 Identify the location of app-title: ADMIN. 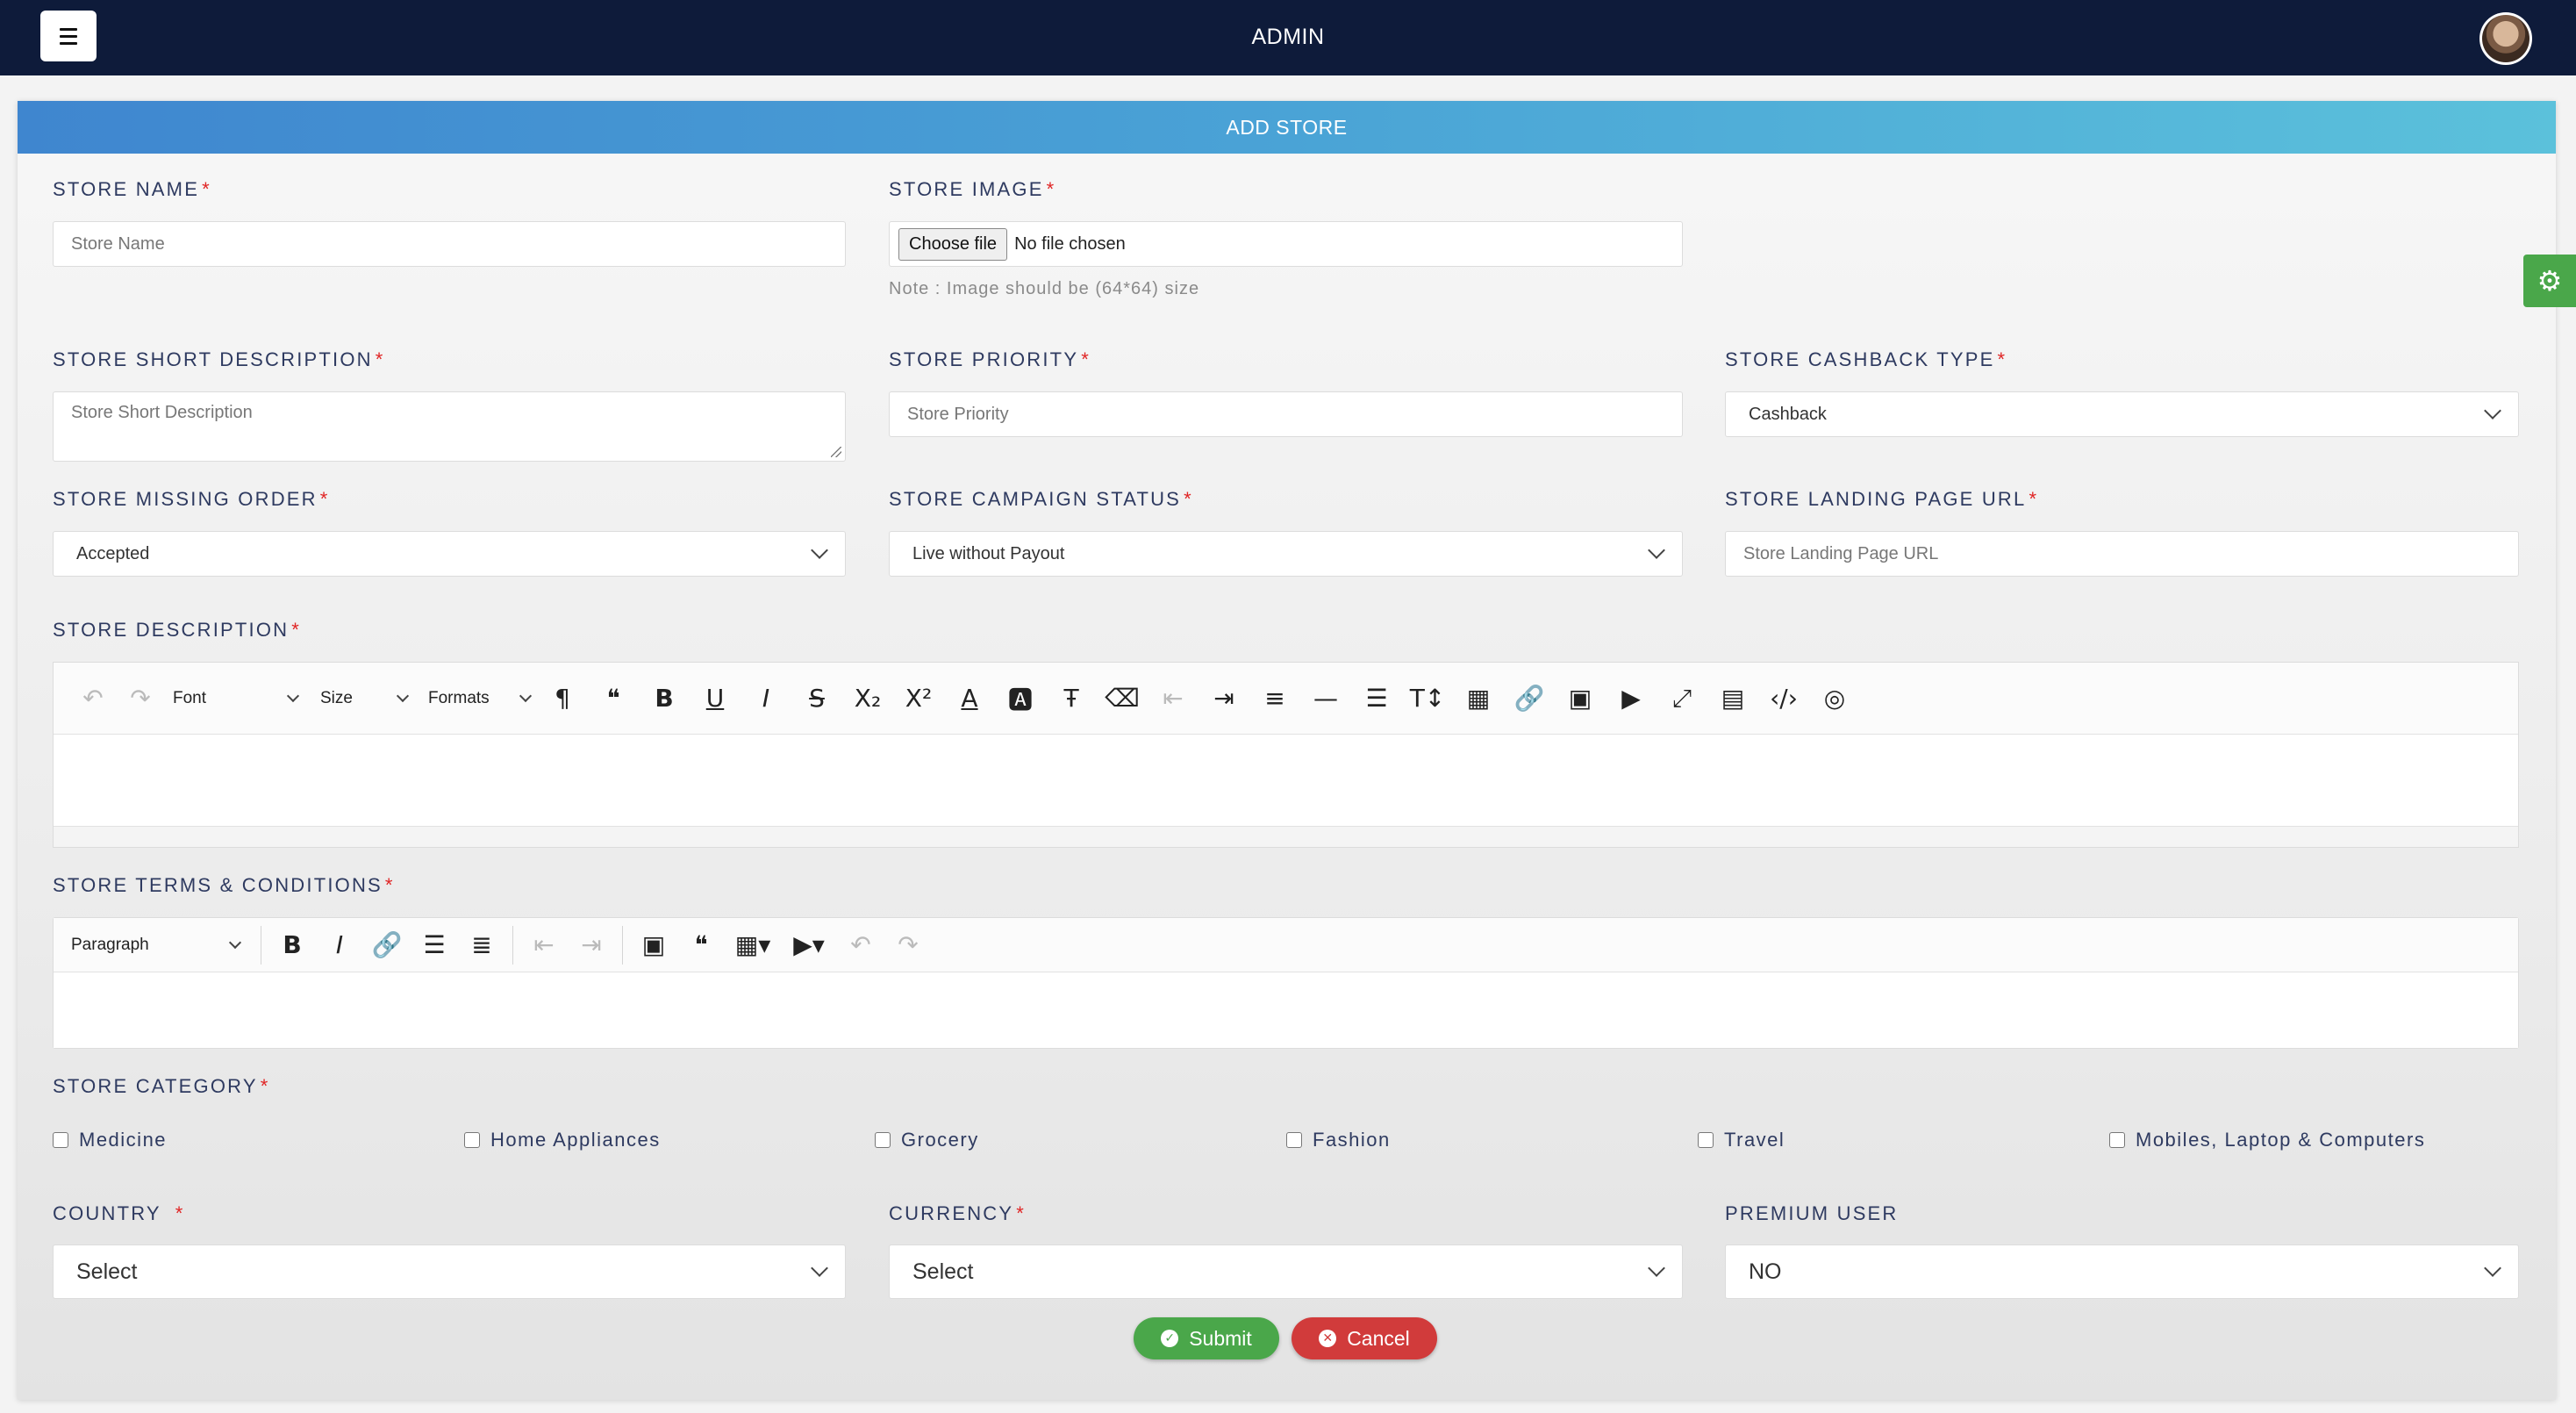
(1288, 37).